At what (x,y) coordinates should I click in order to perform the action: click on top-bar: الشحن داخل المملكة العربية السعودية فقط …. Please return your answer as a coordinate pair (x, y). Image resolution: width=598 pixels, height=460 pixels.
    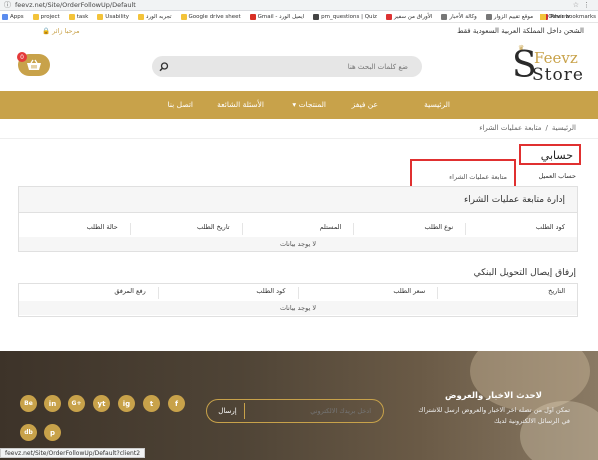
    Looking at the image, I should click on (299, 32).